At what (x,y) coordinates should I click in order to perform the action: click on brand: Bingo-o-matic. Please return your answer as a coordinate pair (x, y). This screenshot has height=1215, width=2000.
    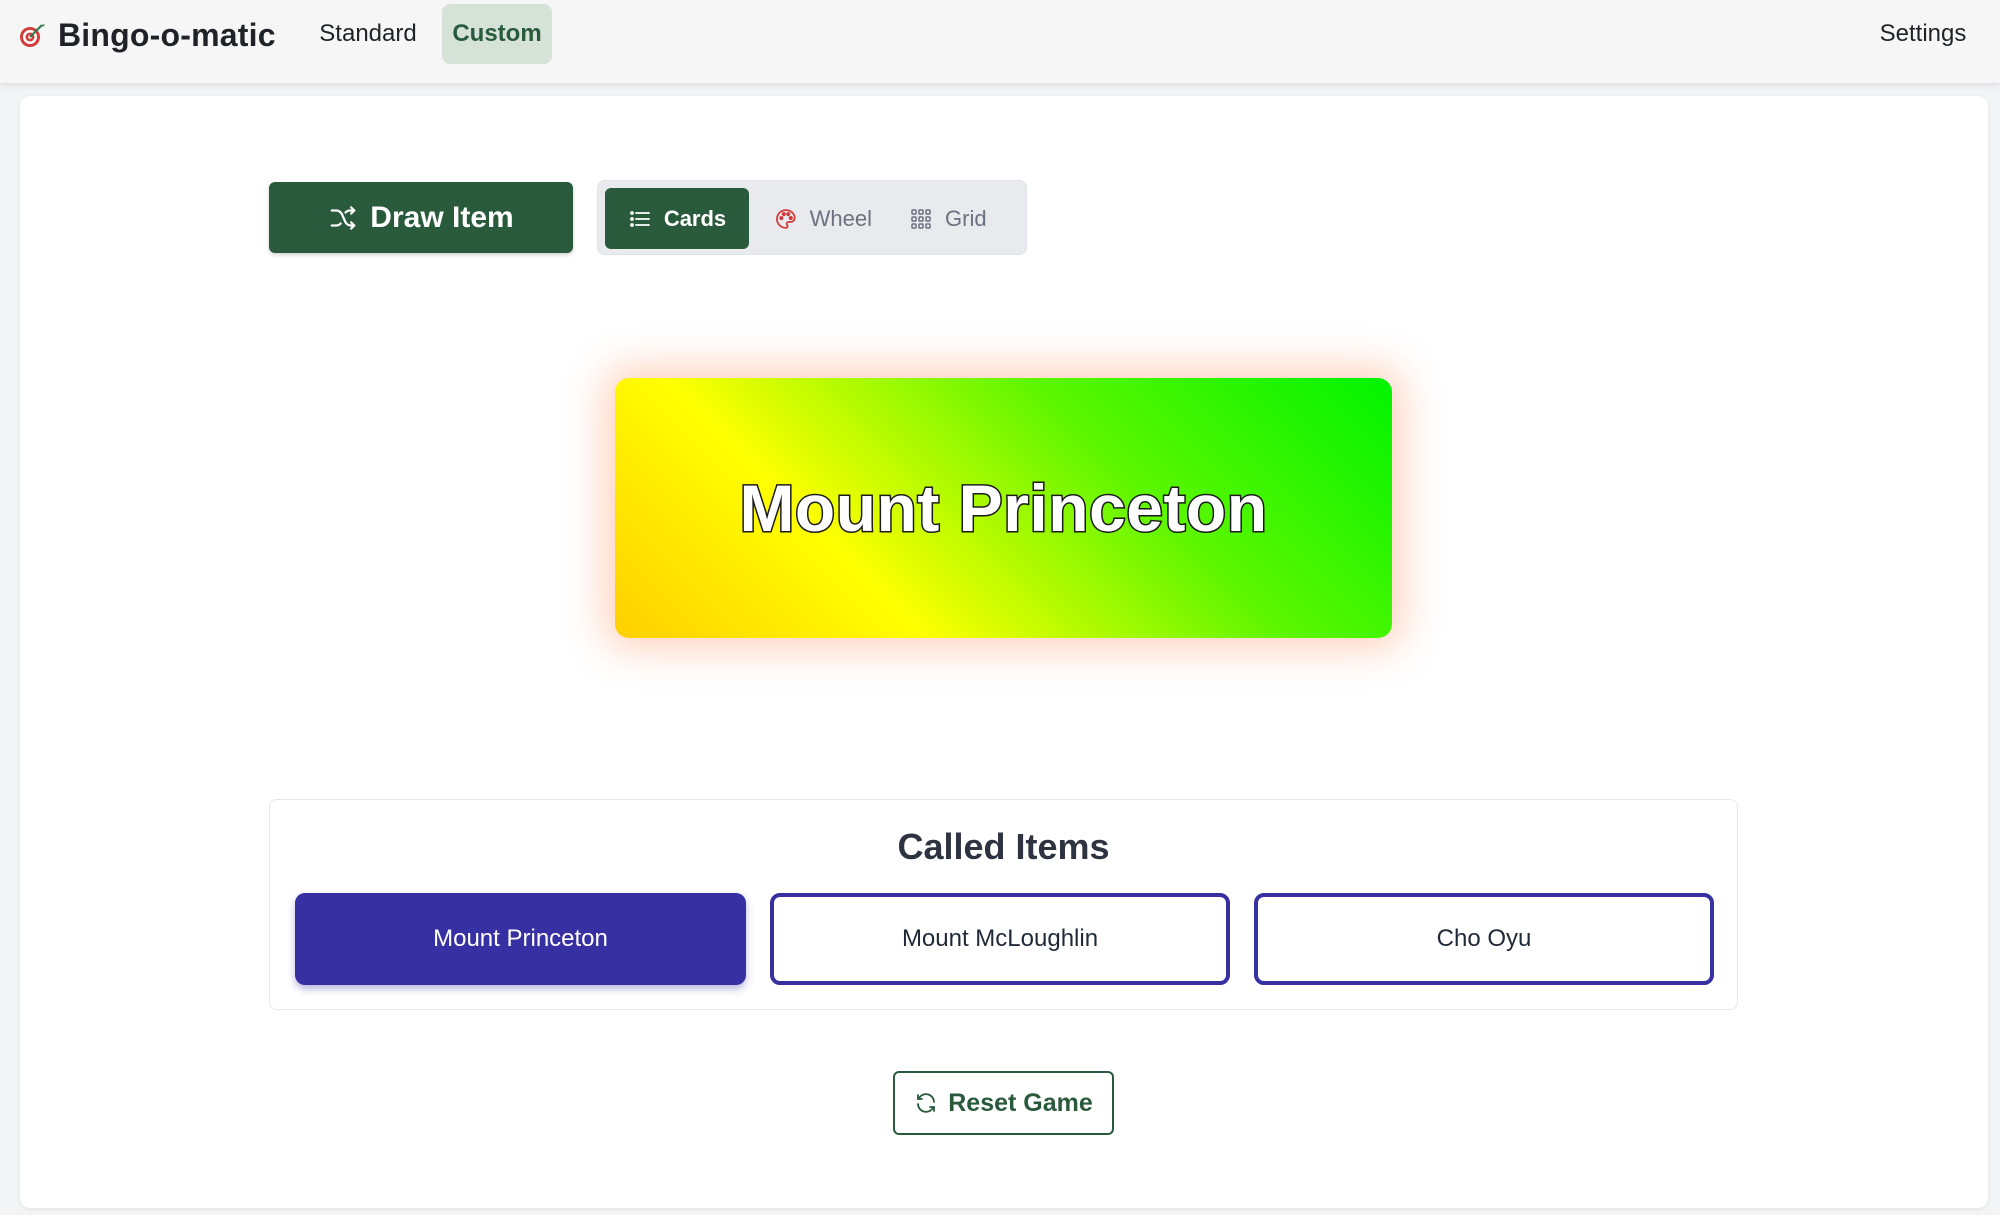
    Looking at the image, I should click on (147, 35).